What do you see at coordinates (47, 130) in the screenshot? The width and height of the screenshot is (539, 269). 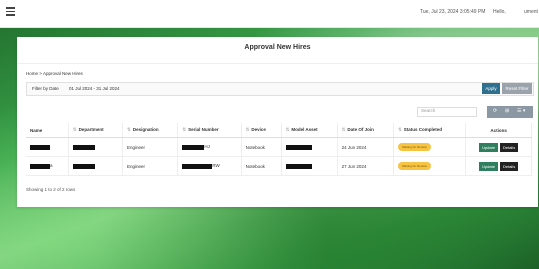 I see `col-name: Name` at bounding box center [47, 130].